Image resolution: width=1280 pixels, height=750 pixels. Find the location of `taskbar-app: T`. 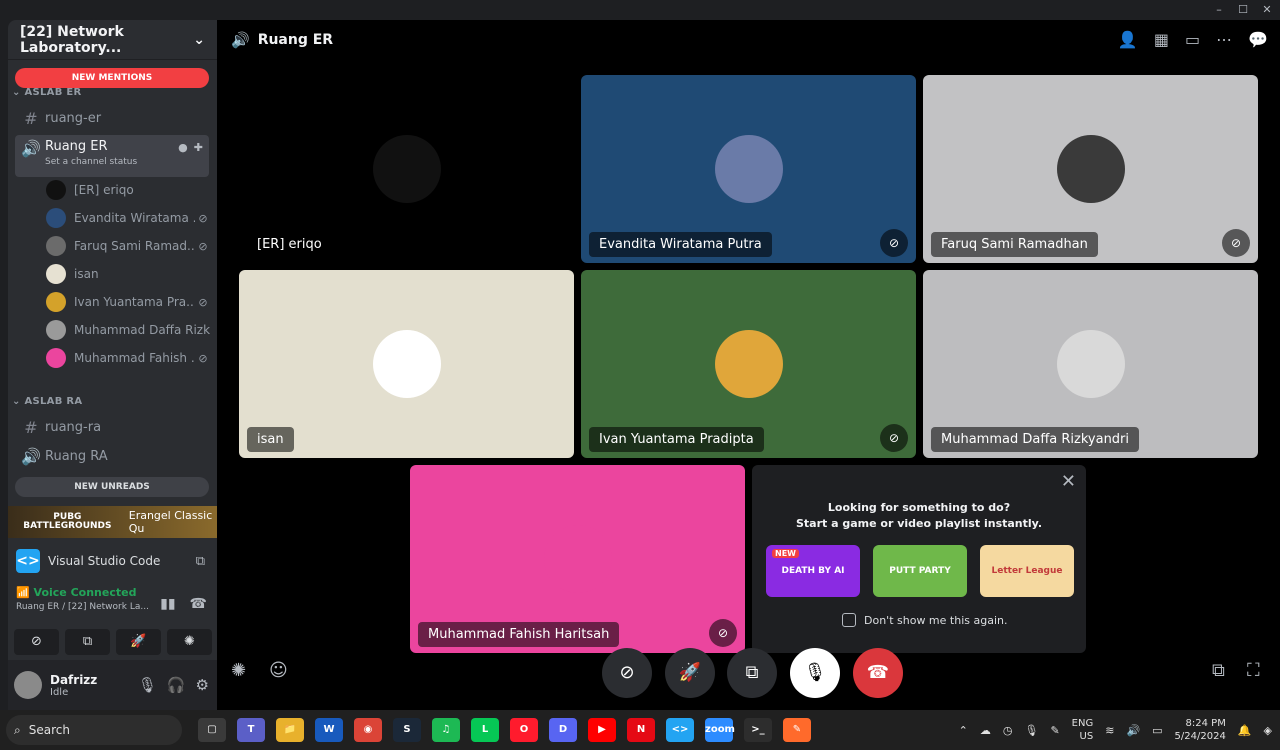

taskbar-app: T is located at coordinates (251, 730).